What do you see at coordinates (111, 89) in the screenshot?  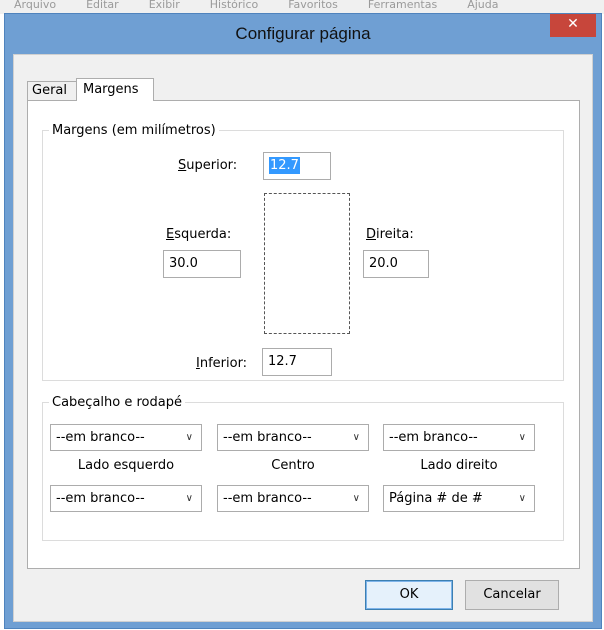 I see `tab-label: Margens` at bounding box center [111, 89].